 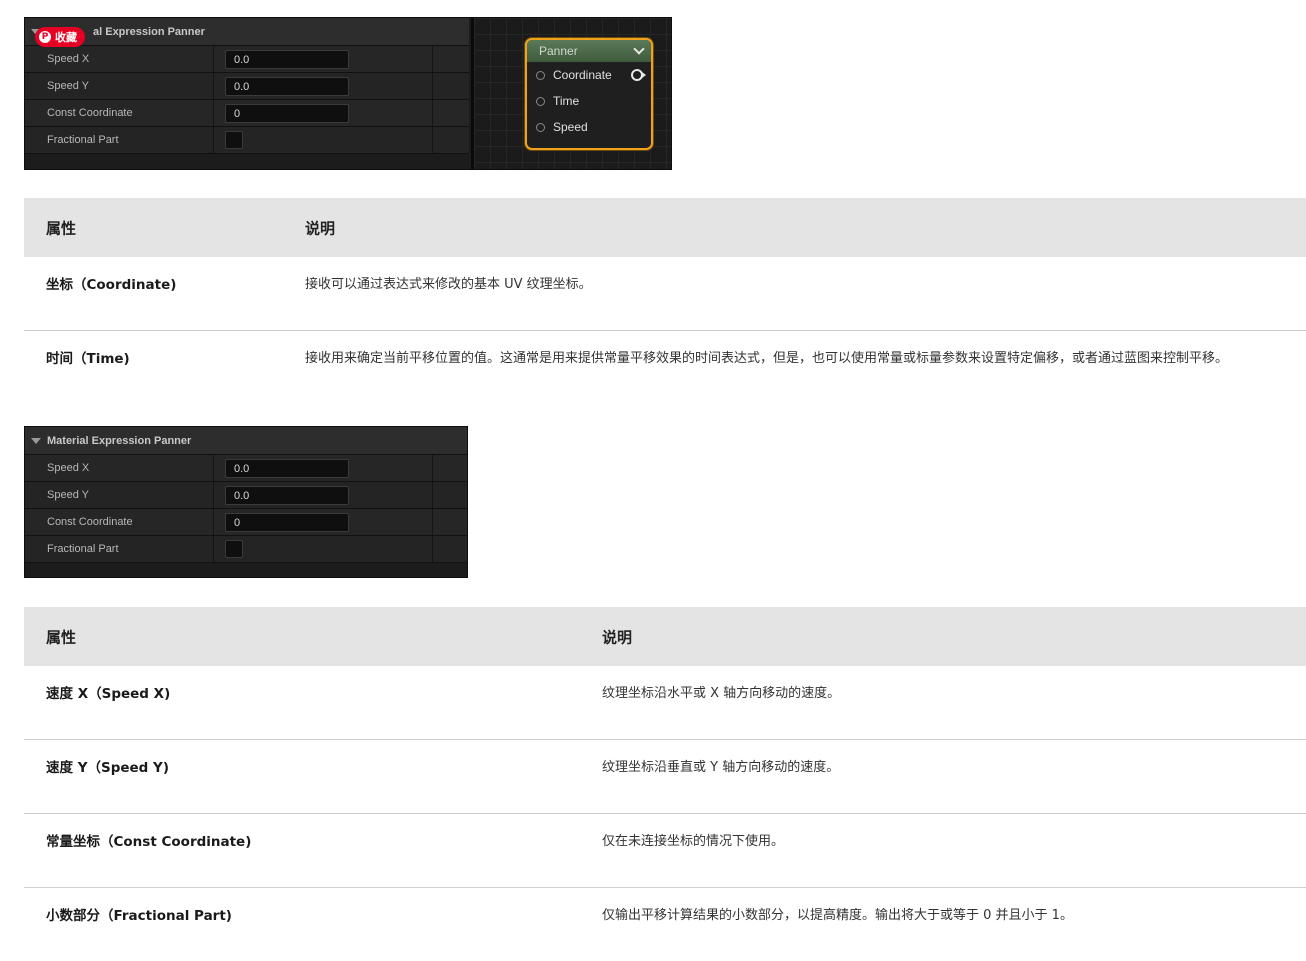 I want to click on material-graph: Panner Coordinate Time Speed, so click(x=571, y=93).